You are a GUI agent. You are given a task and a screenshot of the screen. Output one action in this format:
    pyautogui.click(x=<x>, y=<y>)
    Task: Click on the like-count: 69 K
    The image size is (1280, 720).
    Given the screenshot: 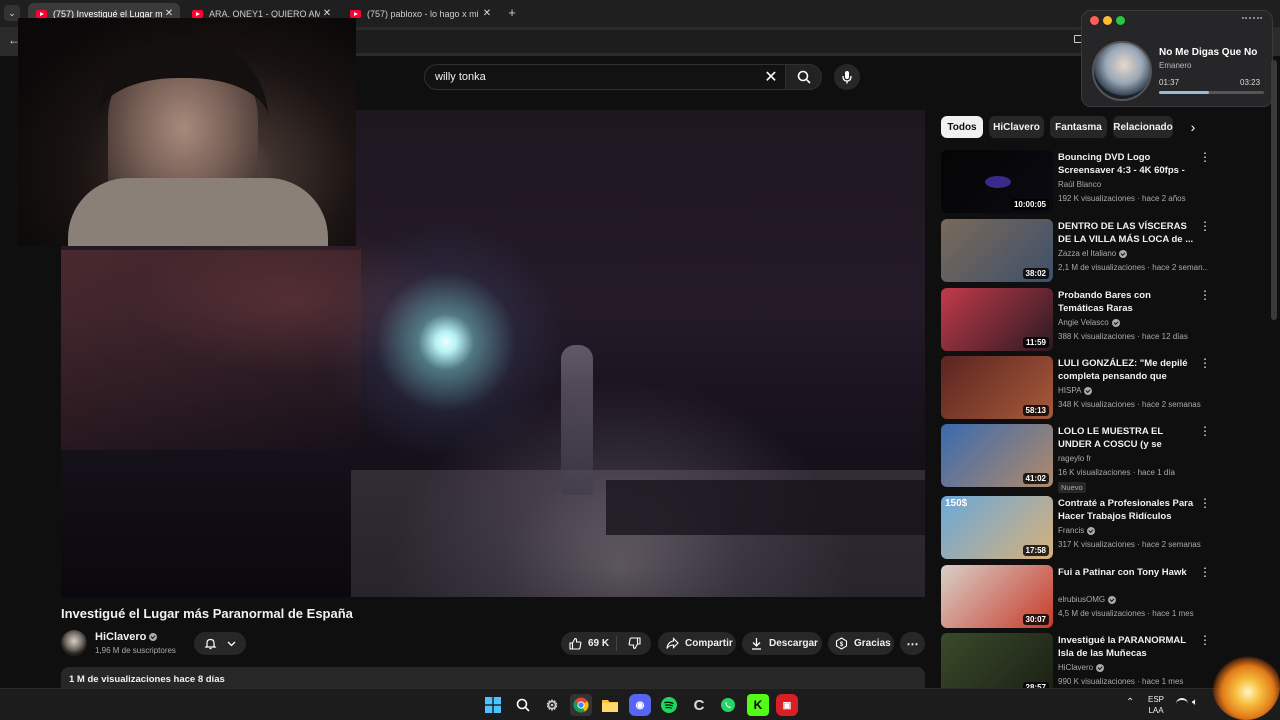 What is the action you would take?
    pyautogui.click(x=599, y=643)
    